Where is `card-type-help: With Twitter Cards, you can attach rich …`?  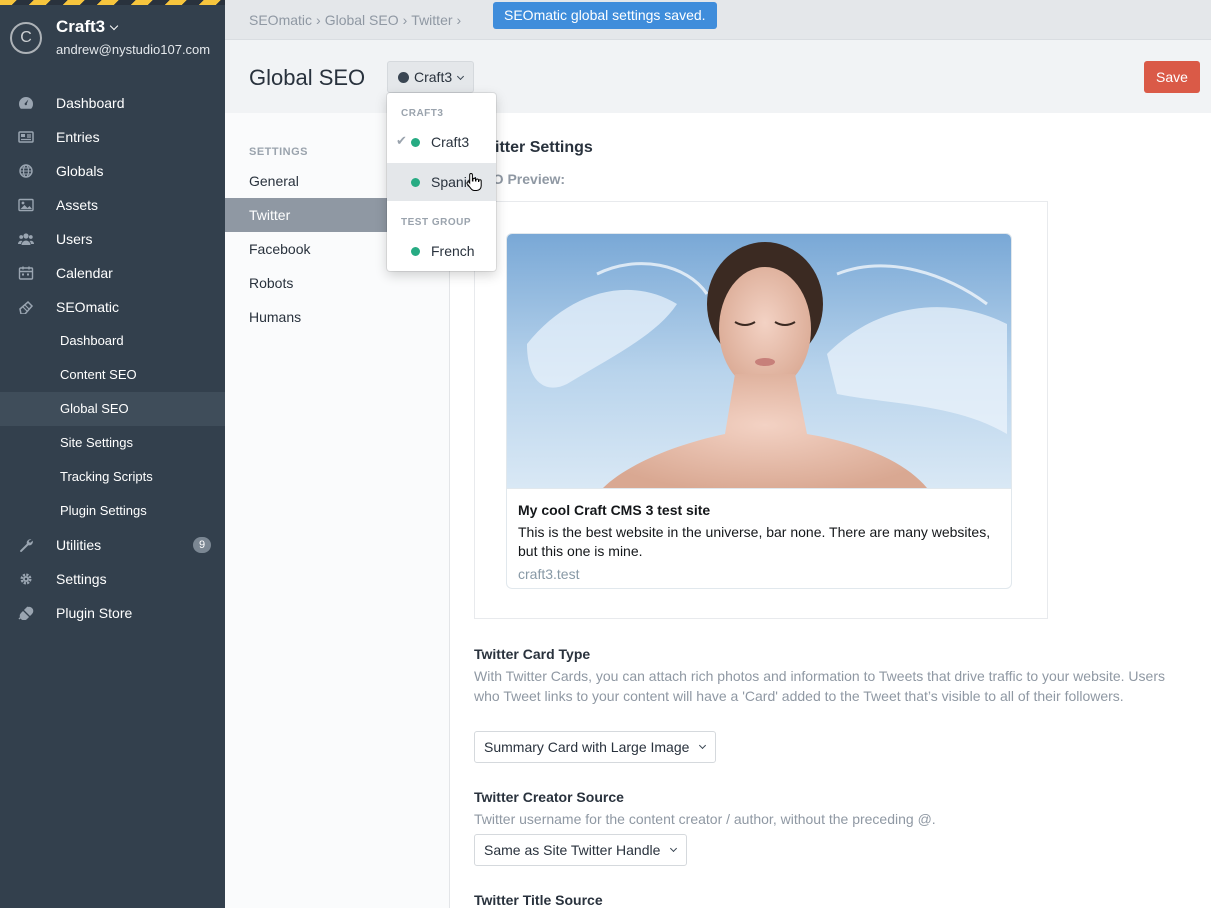
card-type-help: With Twitter Cards, you can attach rich … is located at coordinates (819, 686).